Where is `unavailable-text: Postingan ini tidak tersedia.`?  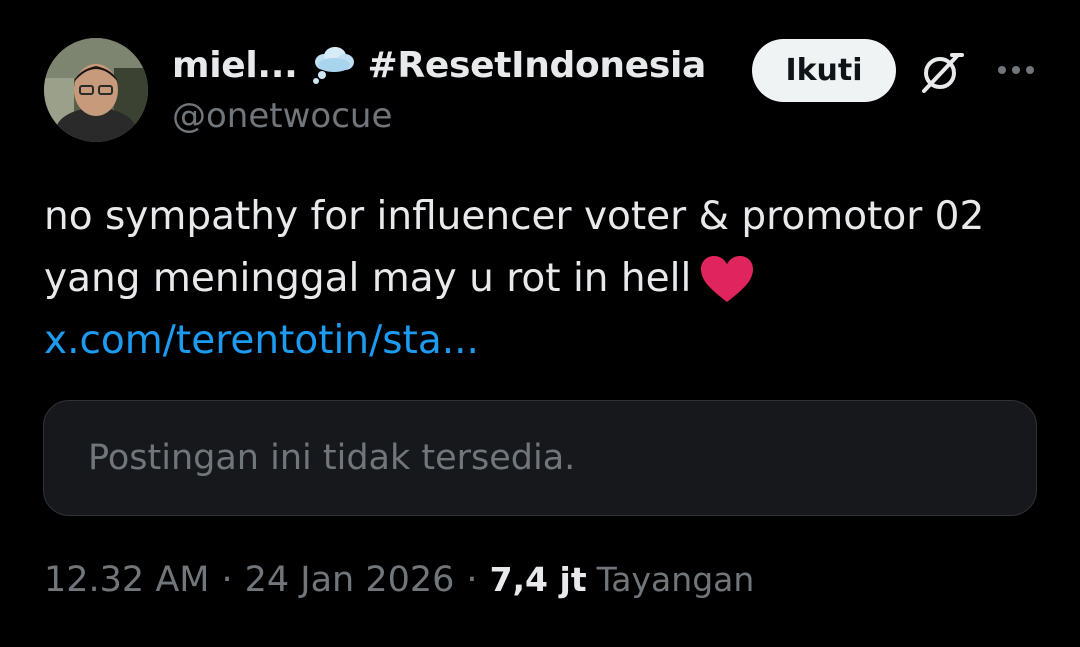
unavailable-text: Postingan ini tidak tersedia. is located at coordinates (332, 458).